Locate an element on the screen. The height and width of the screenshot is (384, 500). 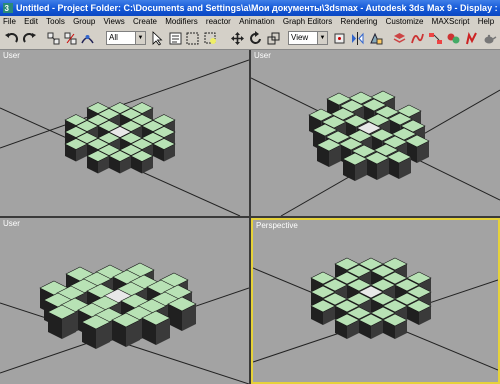
link-icon is located at coordinates (53, 38).